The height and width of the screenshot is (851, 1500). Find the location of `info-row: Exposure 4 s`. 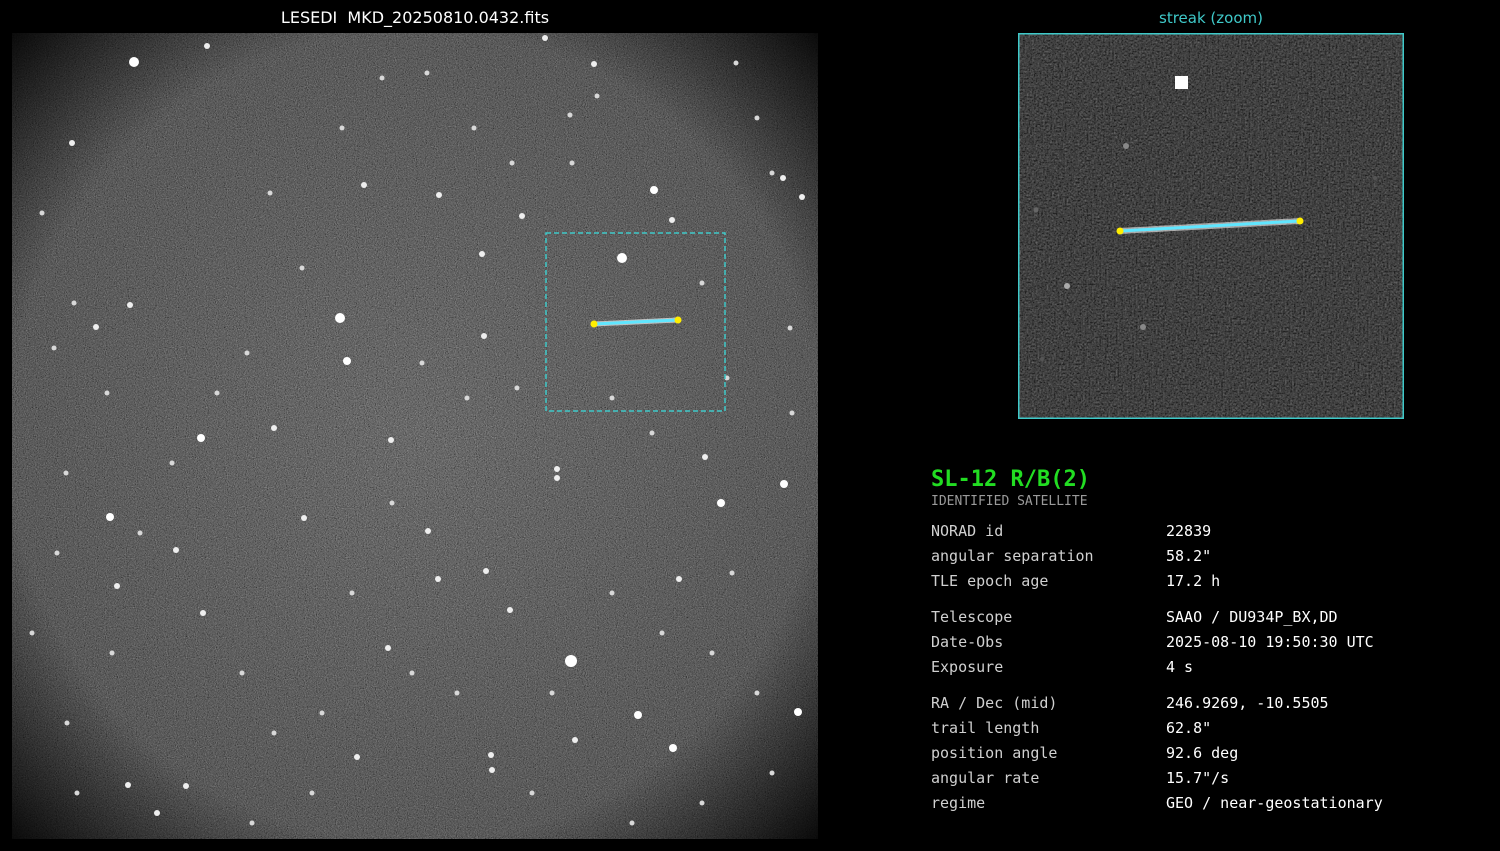

info-row: Exposure 4 s is located at coordinates (1191, 667).